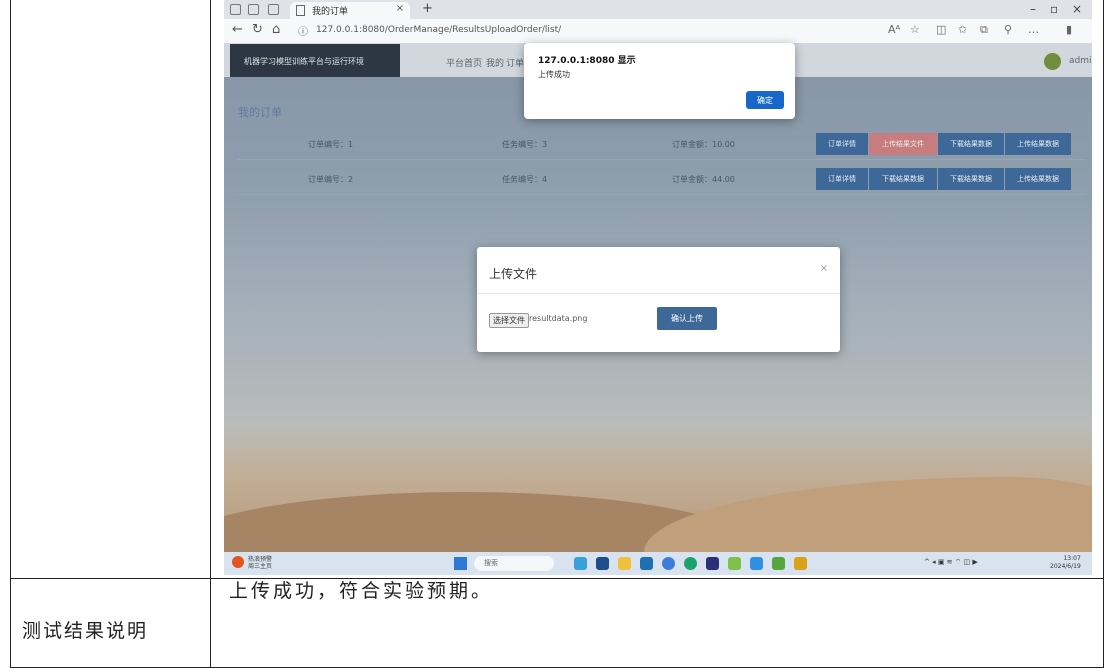 This screenshot has width=1105, height=668. What do you see at coordinates (659, 81) in the screenshot?
I see `alert-dialog: 127.0.0.1:8080 显示 上传成功 确定` at bounding box center [659, 81].